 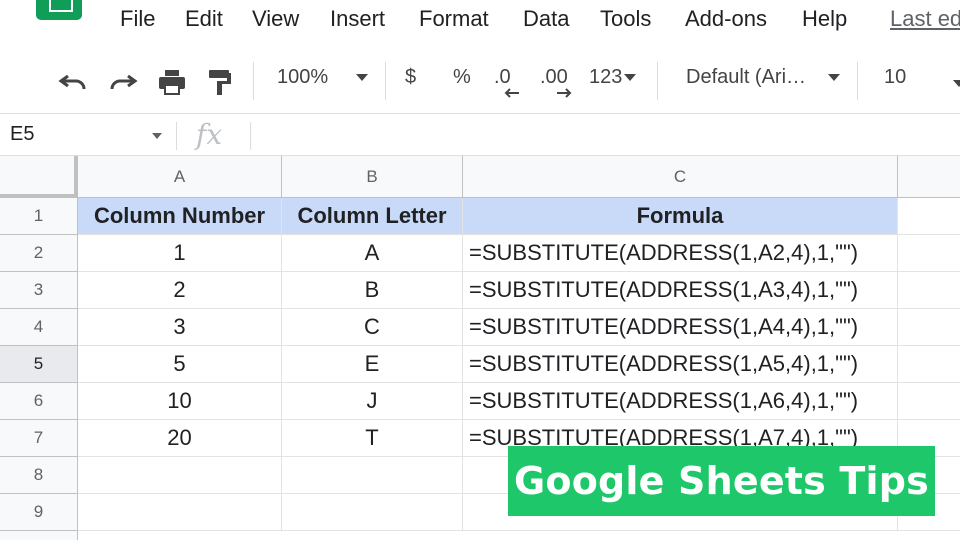 What do you see at coordinates (303, 77) in the screenshot?
I see `zoom-value: 100%` at bounding box center [303, 77].